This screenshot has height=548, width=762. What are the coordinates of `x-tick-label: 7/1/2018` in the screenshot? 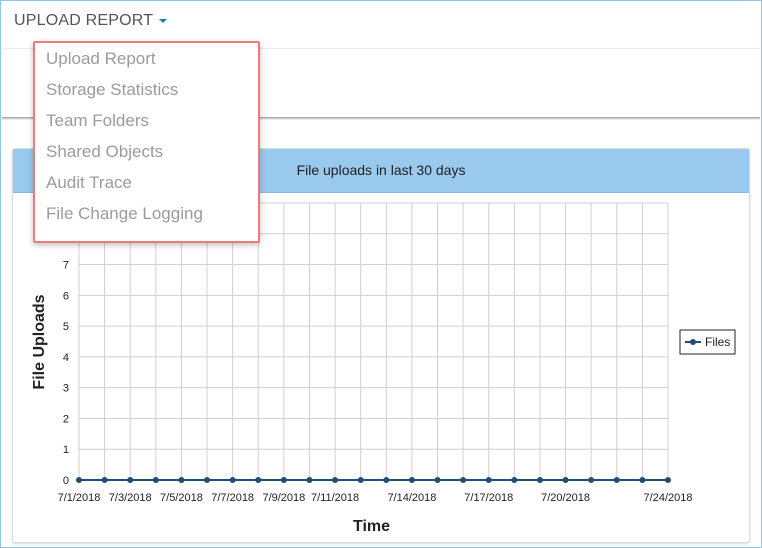 It's located at (79, 498).